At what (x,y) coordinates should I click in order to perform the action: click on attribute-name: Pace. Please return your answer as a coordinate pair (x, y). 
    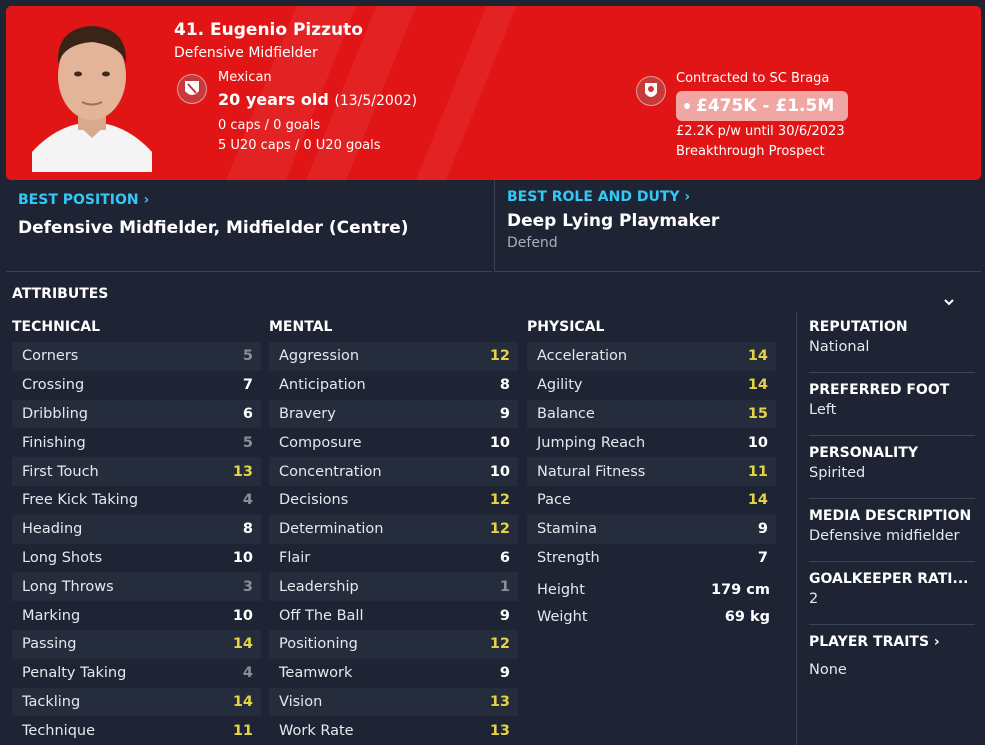
    Looking at the image, I should click on (554, 500).